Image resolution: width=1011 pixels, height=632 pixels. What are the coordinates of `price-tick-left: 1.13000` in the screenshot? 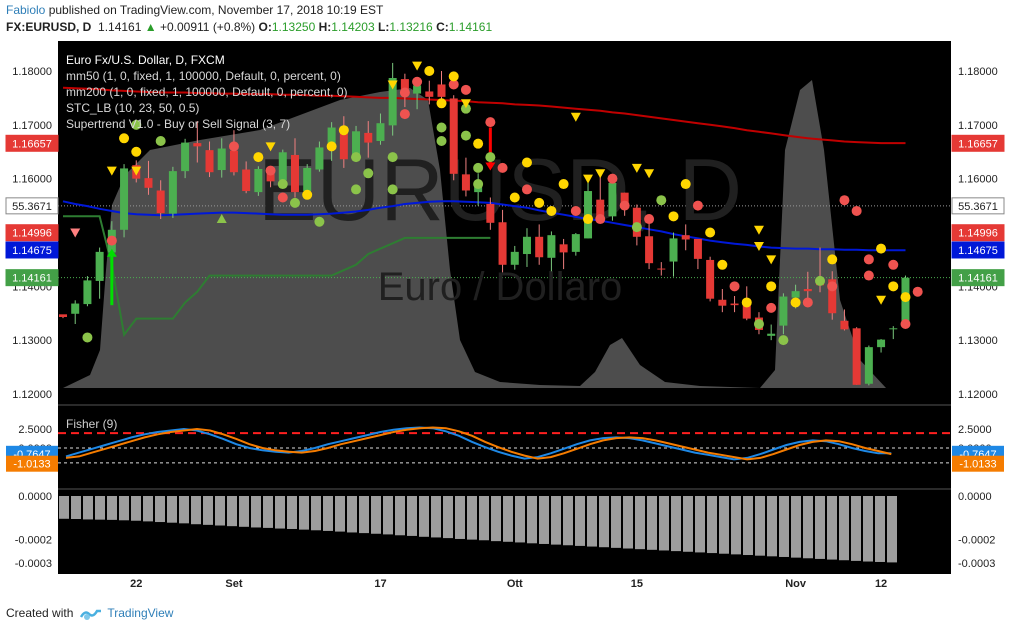 It's located at (32, 341).